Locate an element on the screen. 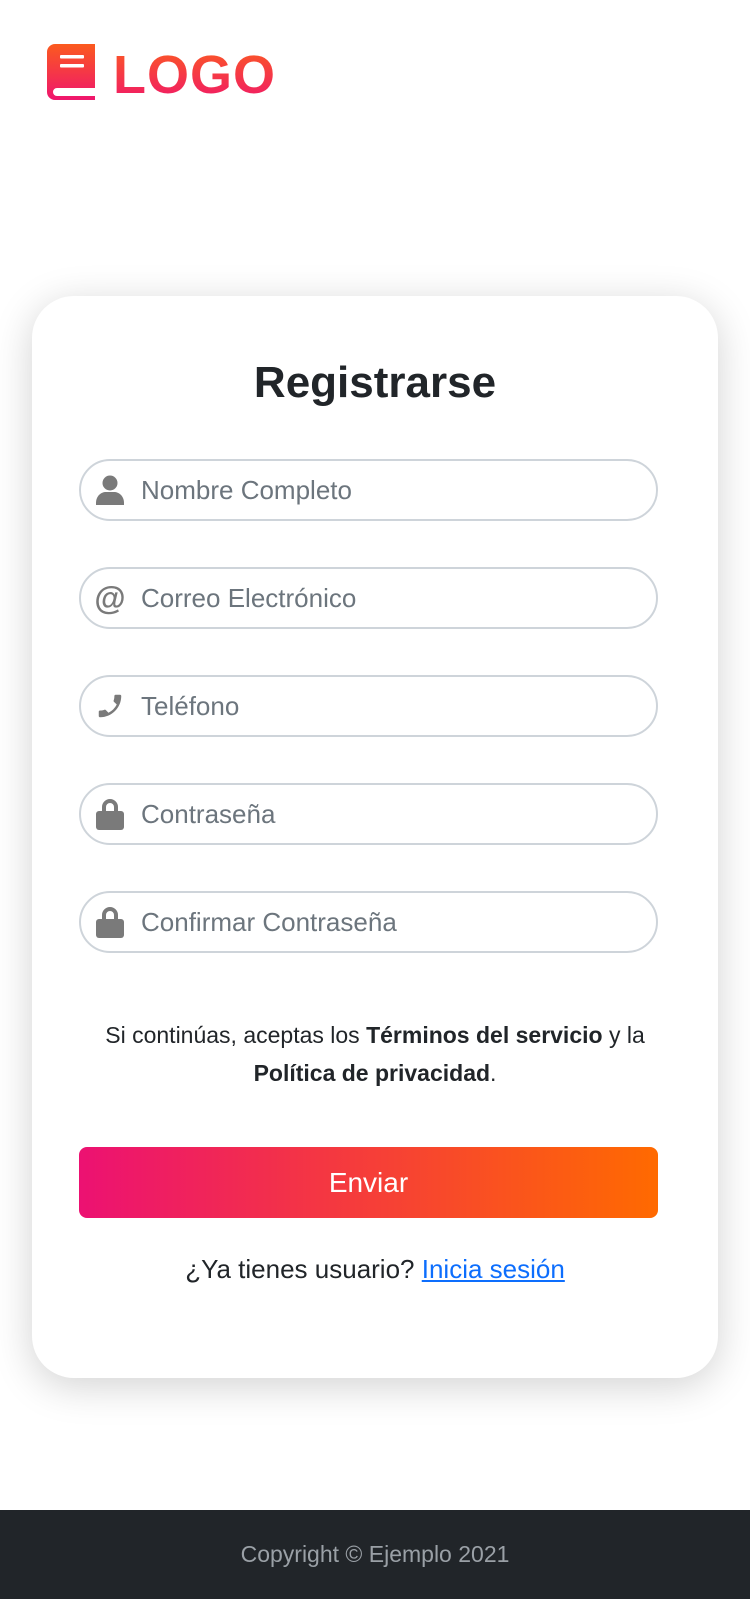 This screenshot has width=750, height=1599. submit-button: Enviar is located at coordinates (368, 1182).